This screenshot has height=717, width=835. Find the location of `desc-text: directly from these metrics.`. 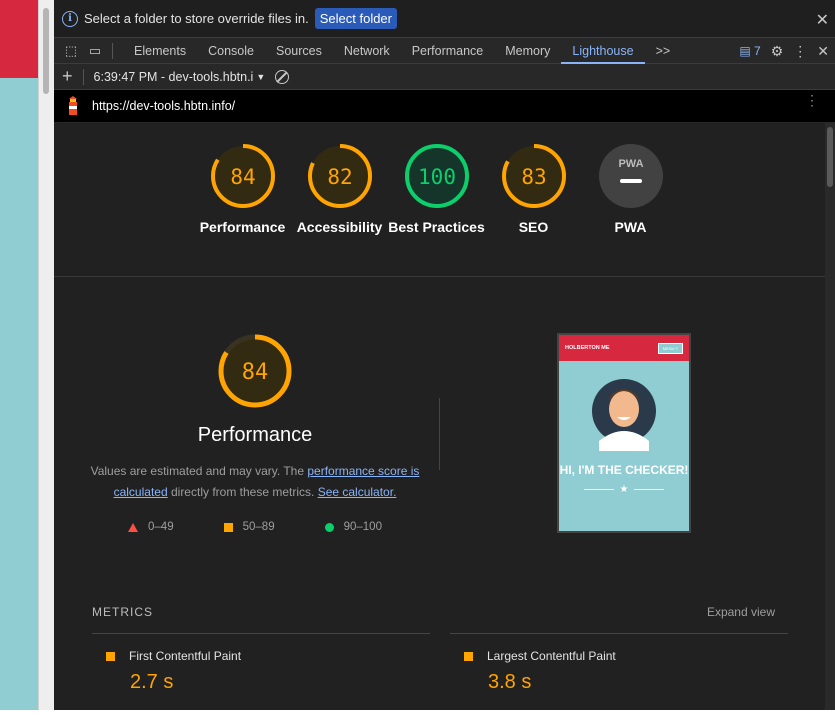

desc-text: directly from these metrics. is located at coordinates (242, 492).